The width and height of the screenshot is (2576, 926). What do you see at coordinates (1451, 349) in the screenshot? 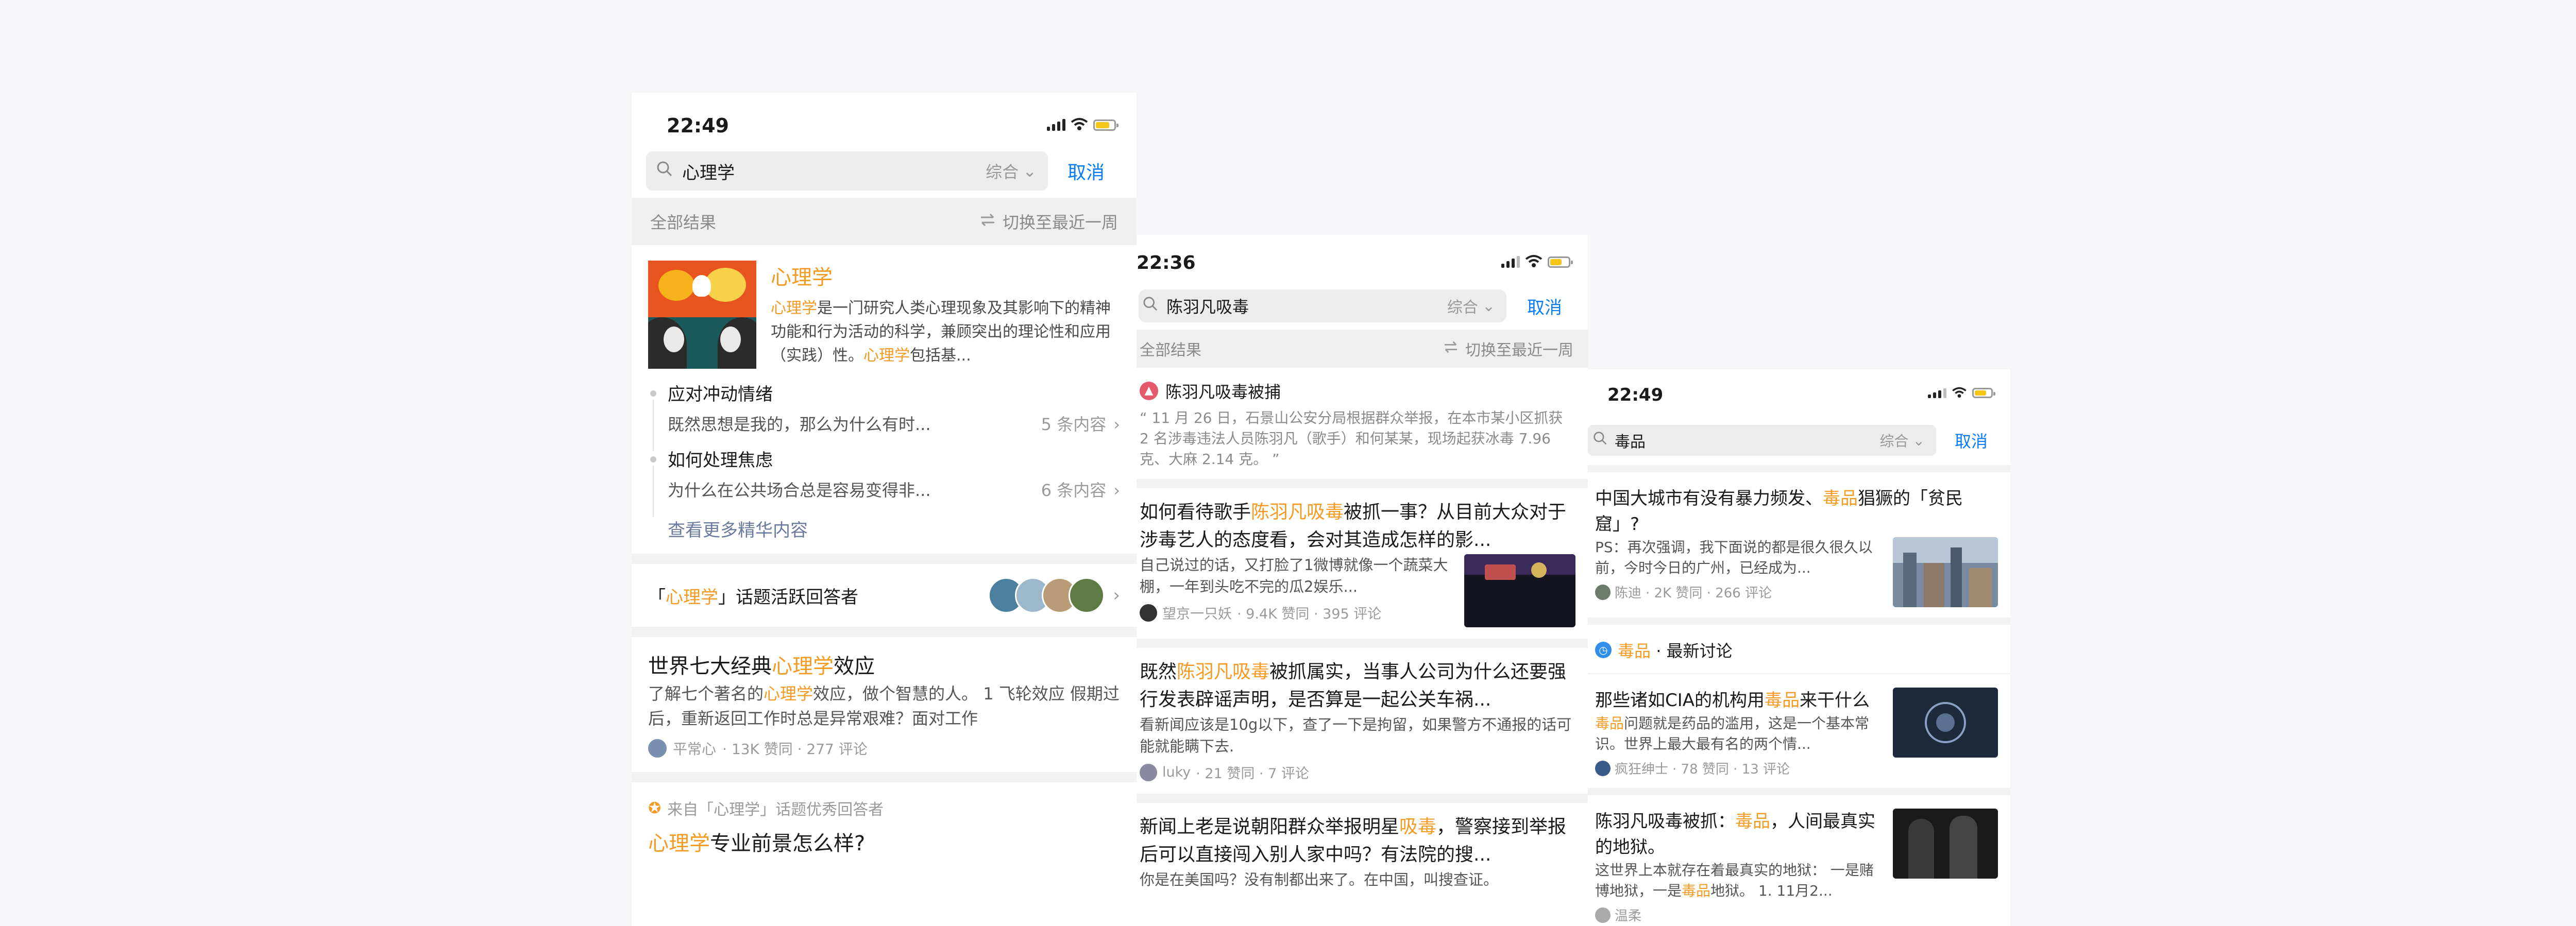
I see `swap-arrows-icon` at bounding box center [1451, 349].